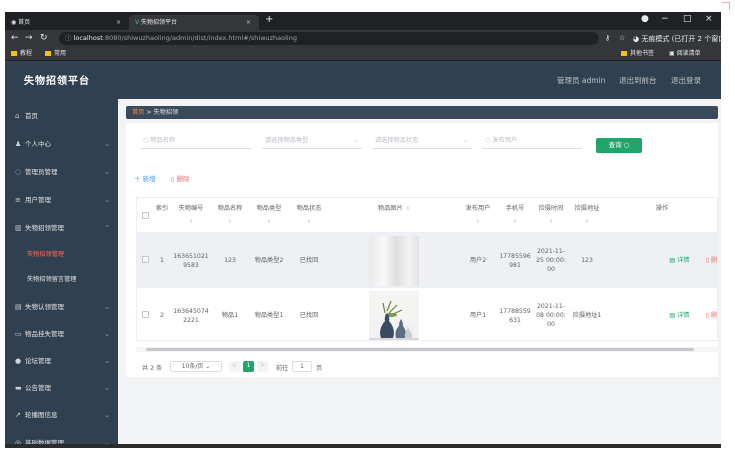  Describe the element at coordinates (363, 21) in the screenshot. I see `tab-bar: ◉ 首页 × V 失物招领平台 × + ● − □ ×` at that location.